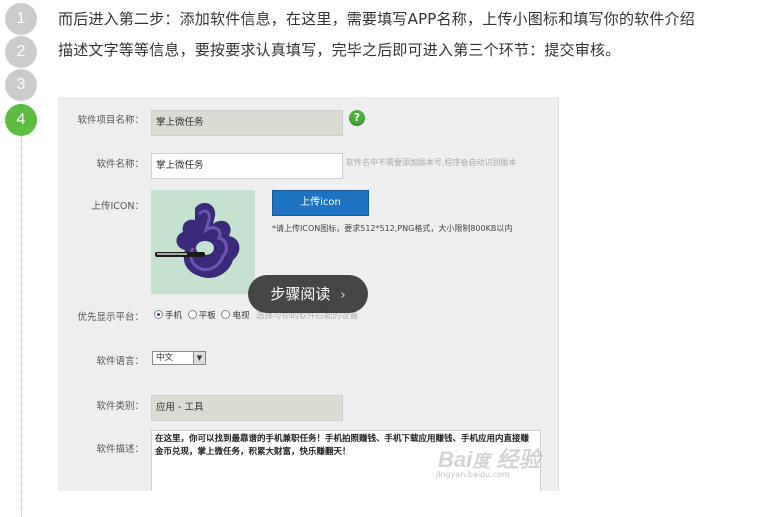  Describe the element at coordinates (120, 361) in the screenshot. I see `language-label: 软件语言：` at that location.